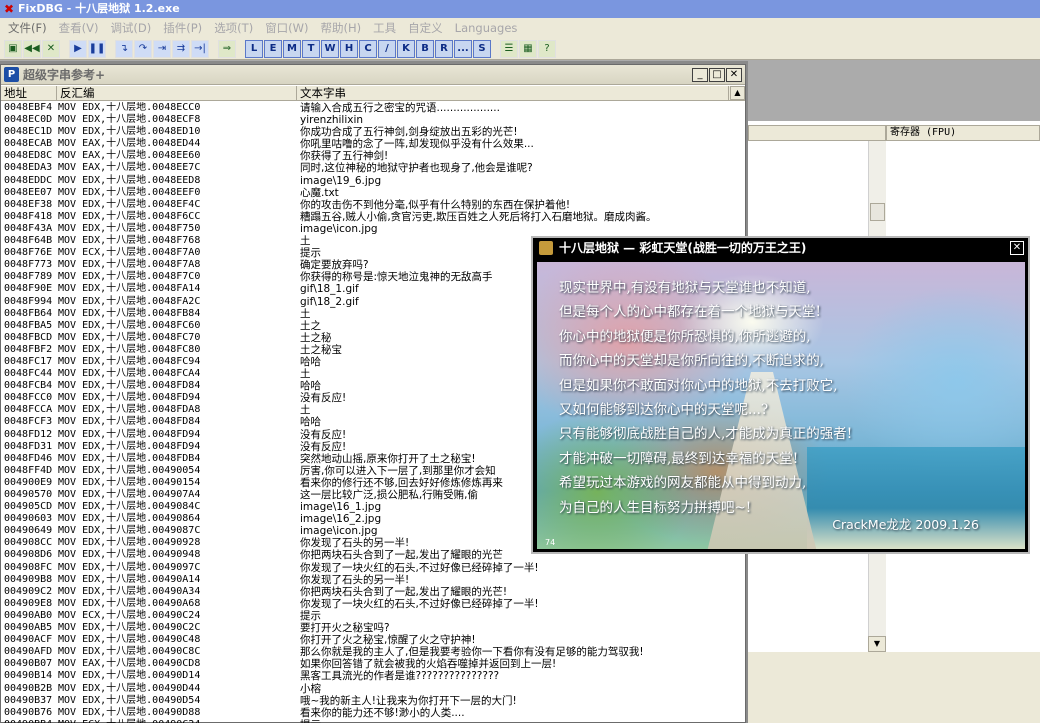 Image resolution: width=1040 pixels, height=723 pixels. I want to click on trace-into-icon: ⇥, so click(162, 48).